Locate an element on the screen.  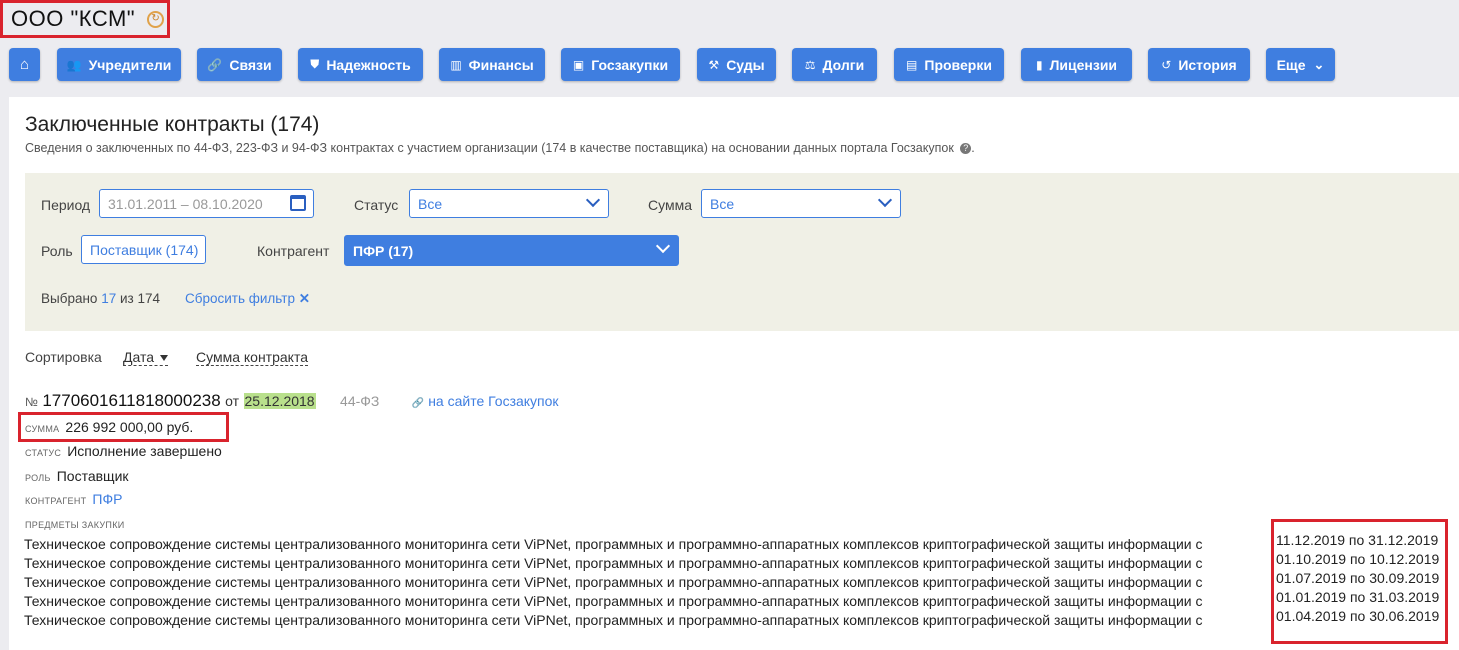
items-key: предметы закупки is located at coordinates (75, 525).